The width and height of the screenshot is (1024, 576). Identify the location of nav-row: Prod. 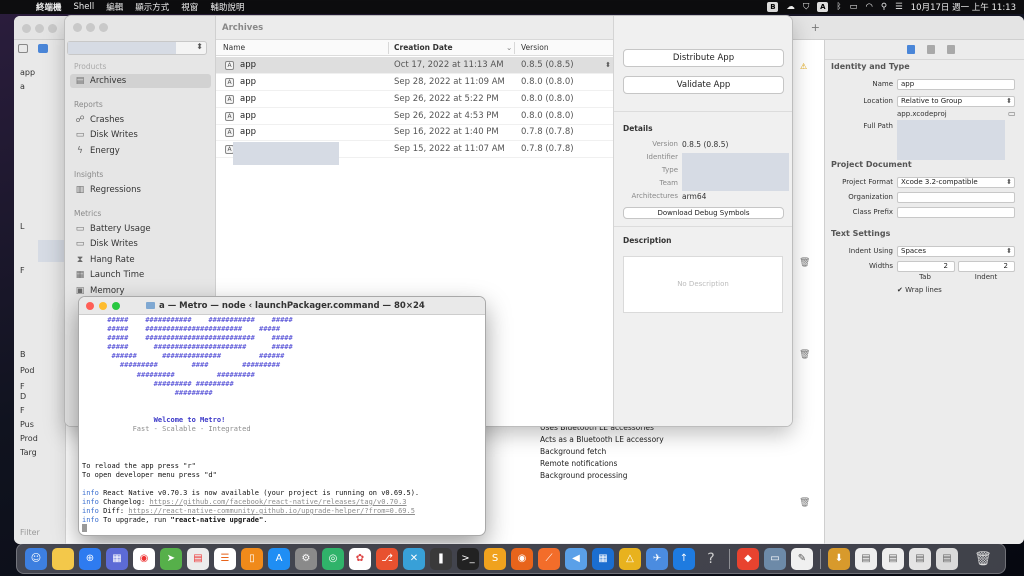
(29, 438).